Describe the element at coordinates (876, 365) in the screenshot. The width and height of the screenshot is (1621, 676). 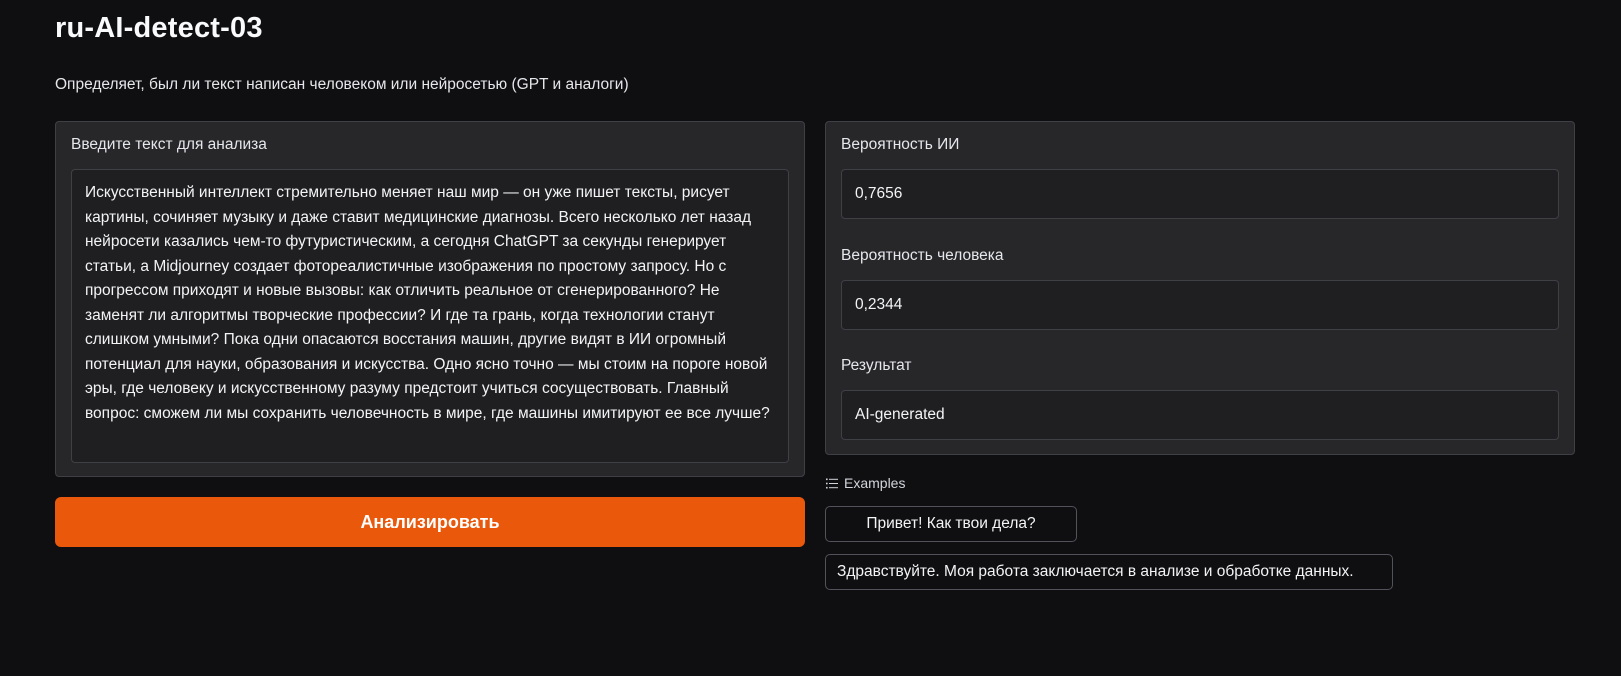
I see `result-label: Результат` at that location.